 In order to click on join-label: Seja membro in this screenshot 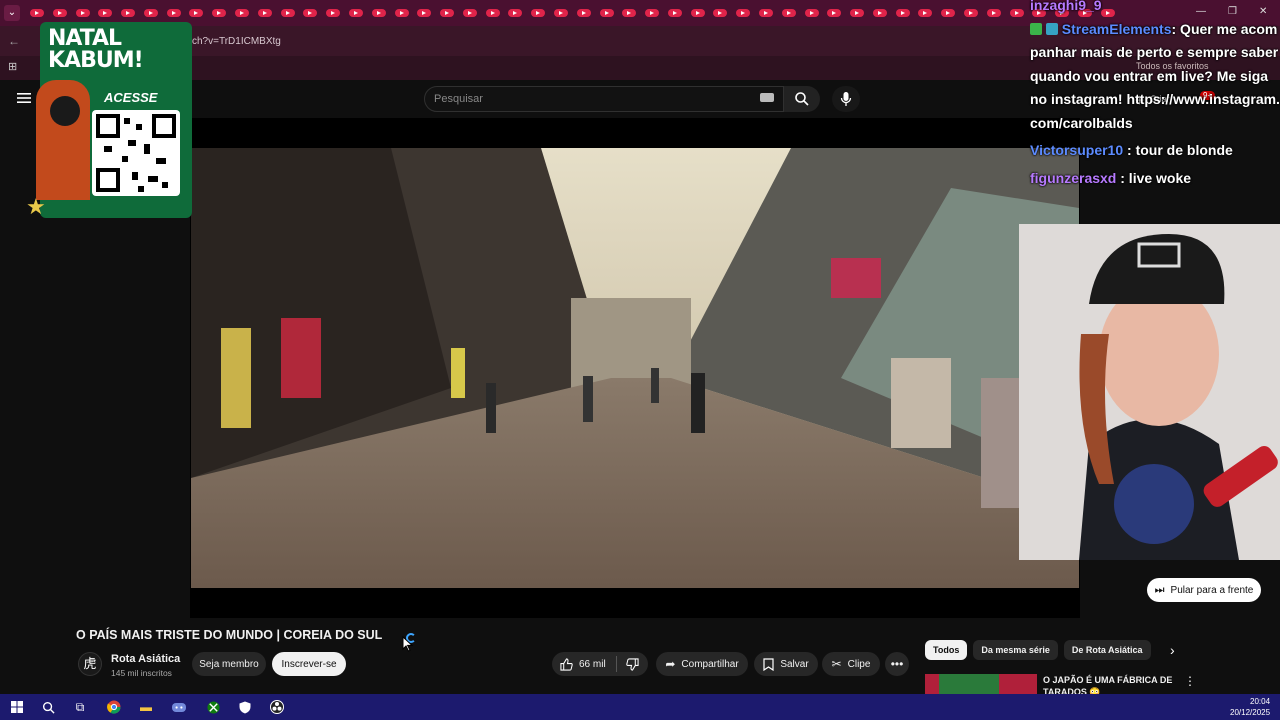, I will do `click(229, 664)`.